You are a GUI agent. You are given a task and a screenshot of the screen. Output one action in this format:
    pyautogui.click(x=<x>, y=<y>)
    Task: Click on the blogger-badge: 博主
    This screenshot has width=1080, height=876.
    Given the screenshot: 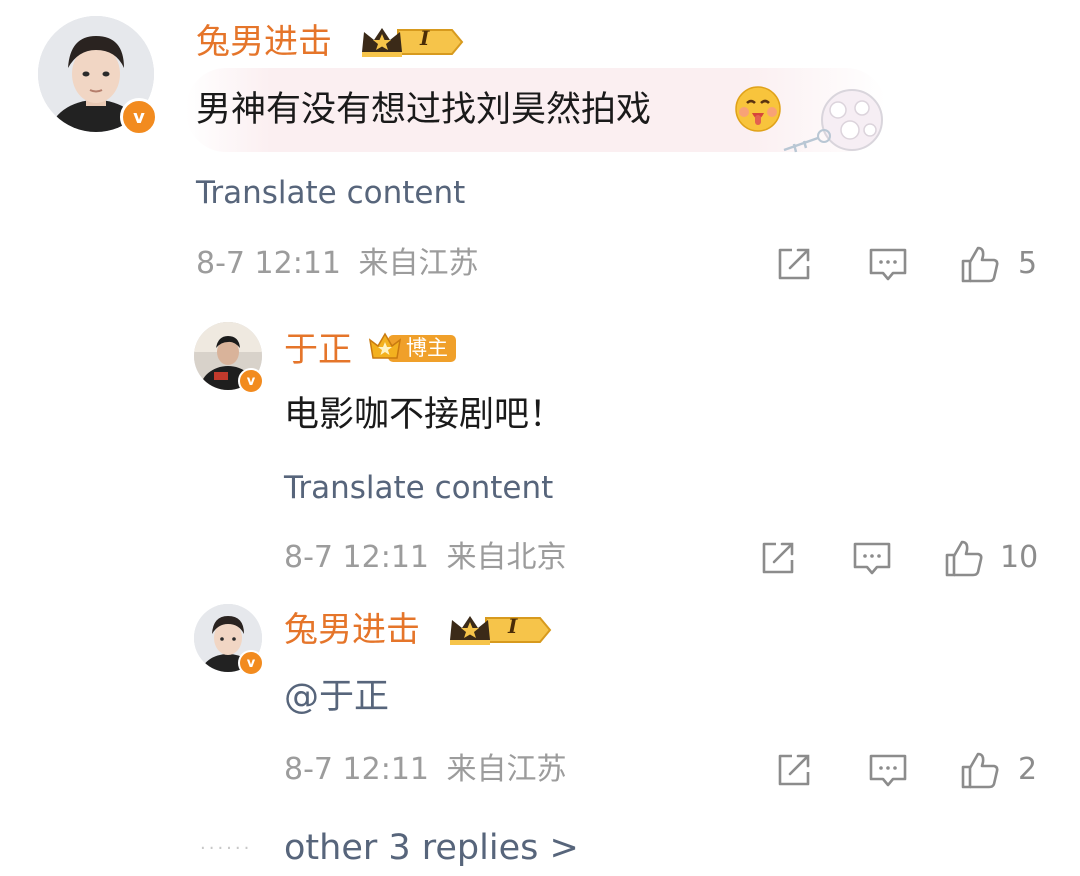 What is the action you would take?
    pyautogui.click(x=413, y=348)
    